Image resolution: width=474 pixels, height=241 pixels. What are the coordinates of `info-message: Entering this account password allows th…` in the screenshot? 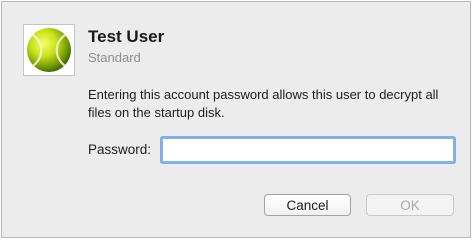 It's located at (263, 103).